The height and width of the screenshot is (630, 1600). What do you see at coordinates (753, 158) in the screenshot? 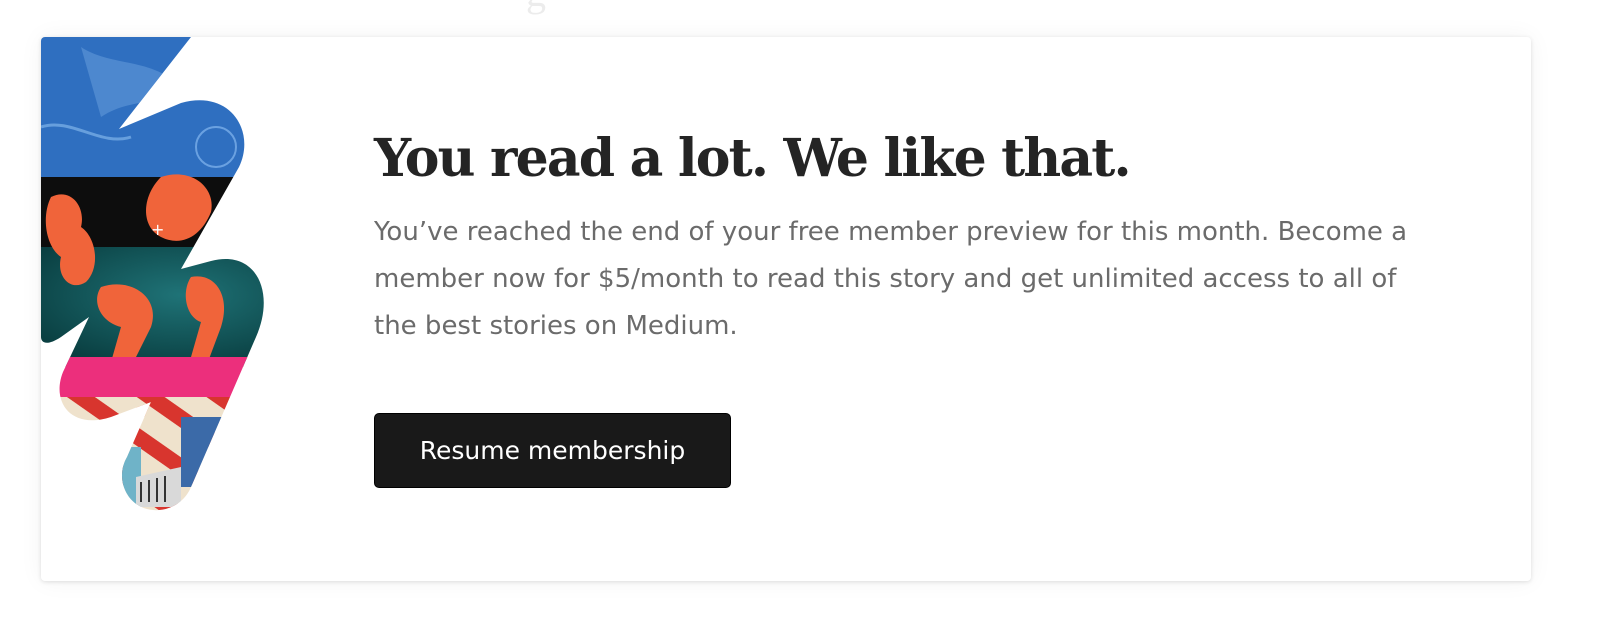
I see `paywall-headline: You read a lot. We like that.` at bounding box center [753, 158].